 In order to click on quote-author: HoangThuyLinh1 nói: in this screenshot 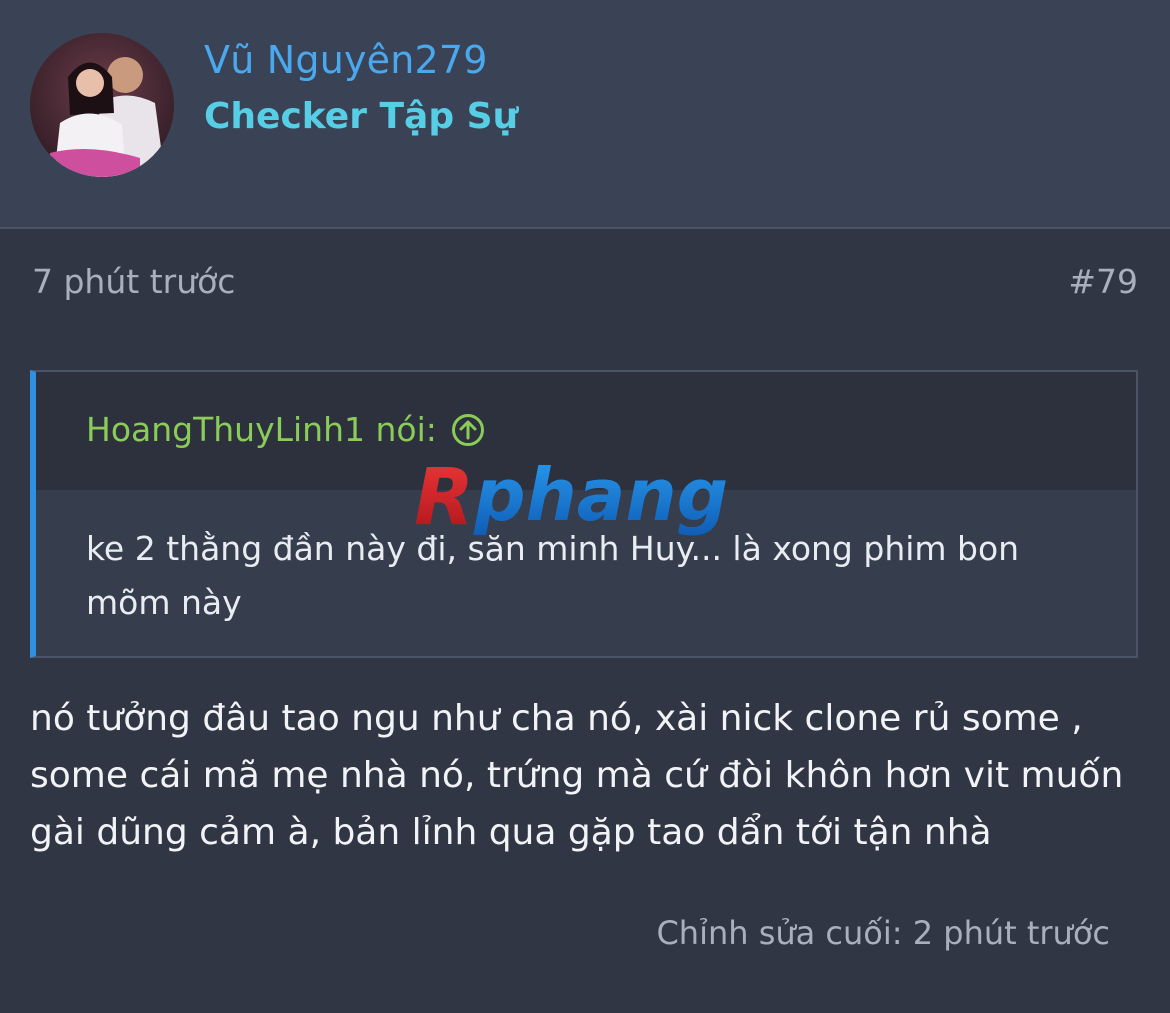, I will do `click(285, 429)`.